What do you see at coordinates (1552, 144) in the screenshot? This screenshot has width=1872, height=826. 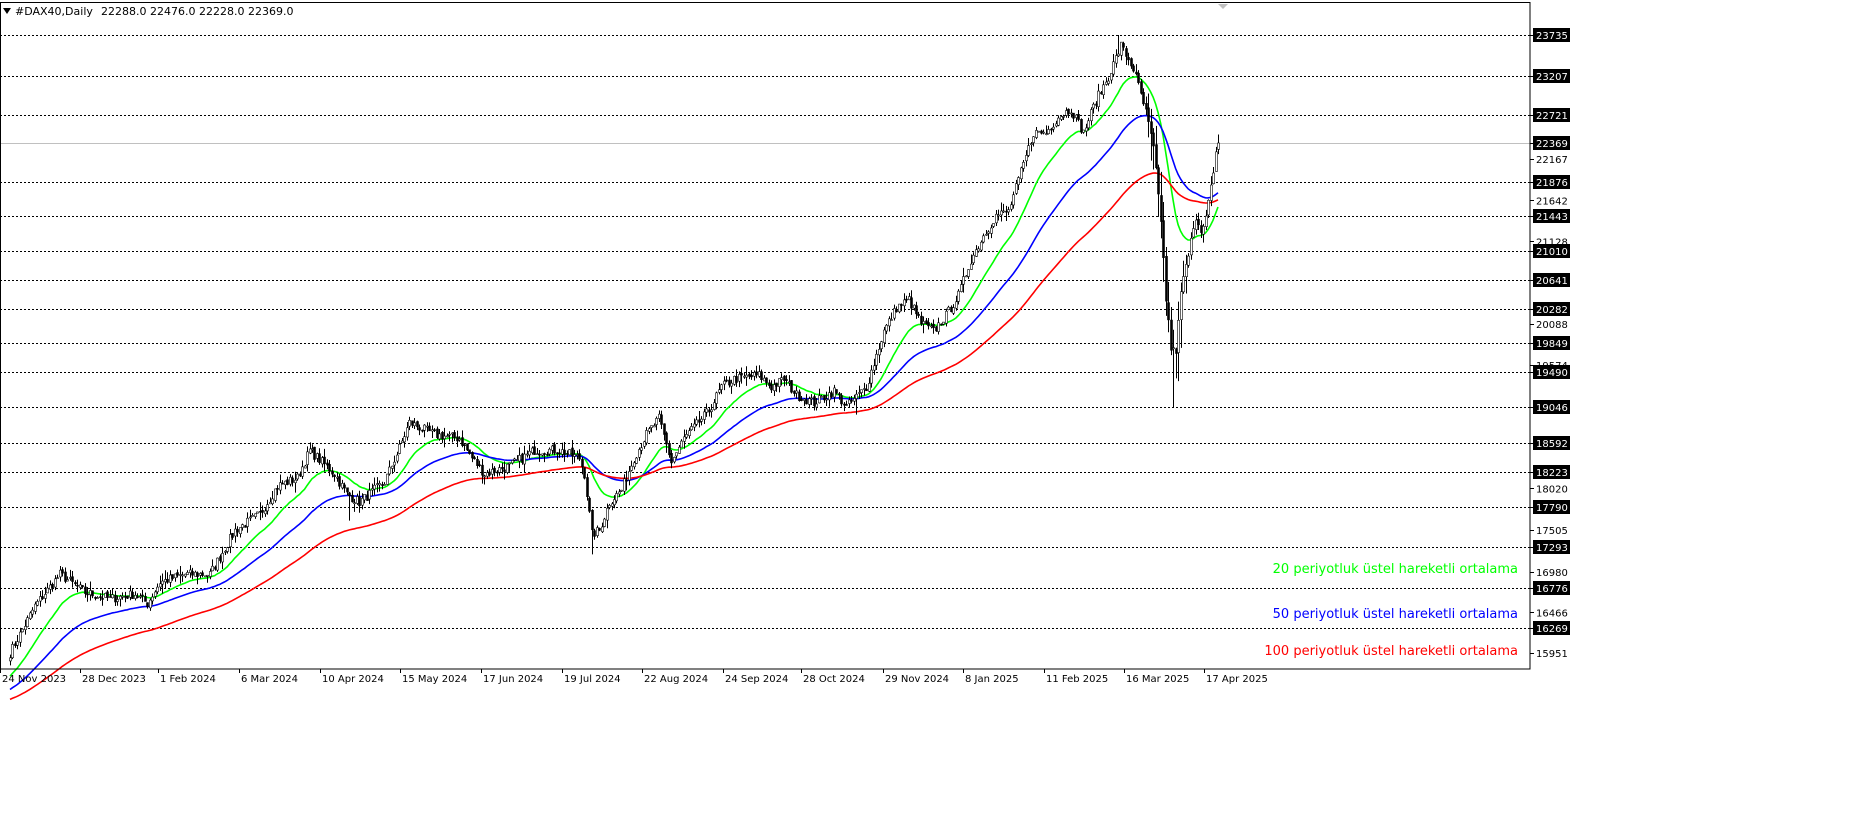 I see `svg-text: 22369` at bounding box center [1552, 144].